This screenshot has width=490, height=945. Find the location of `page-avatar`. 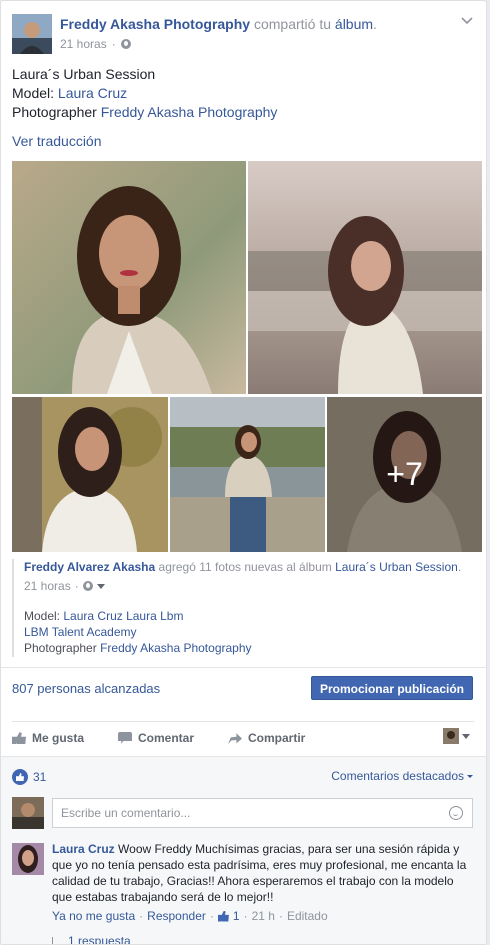

page-avatar is located at coordinates (32, 34).